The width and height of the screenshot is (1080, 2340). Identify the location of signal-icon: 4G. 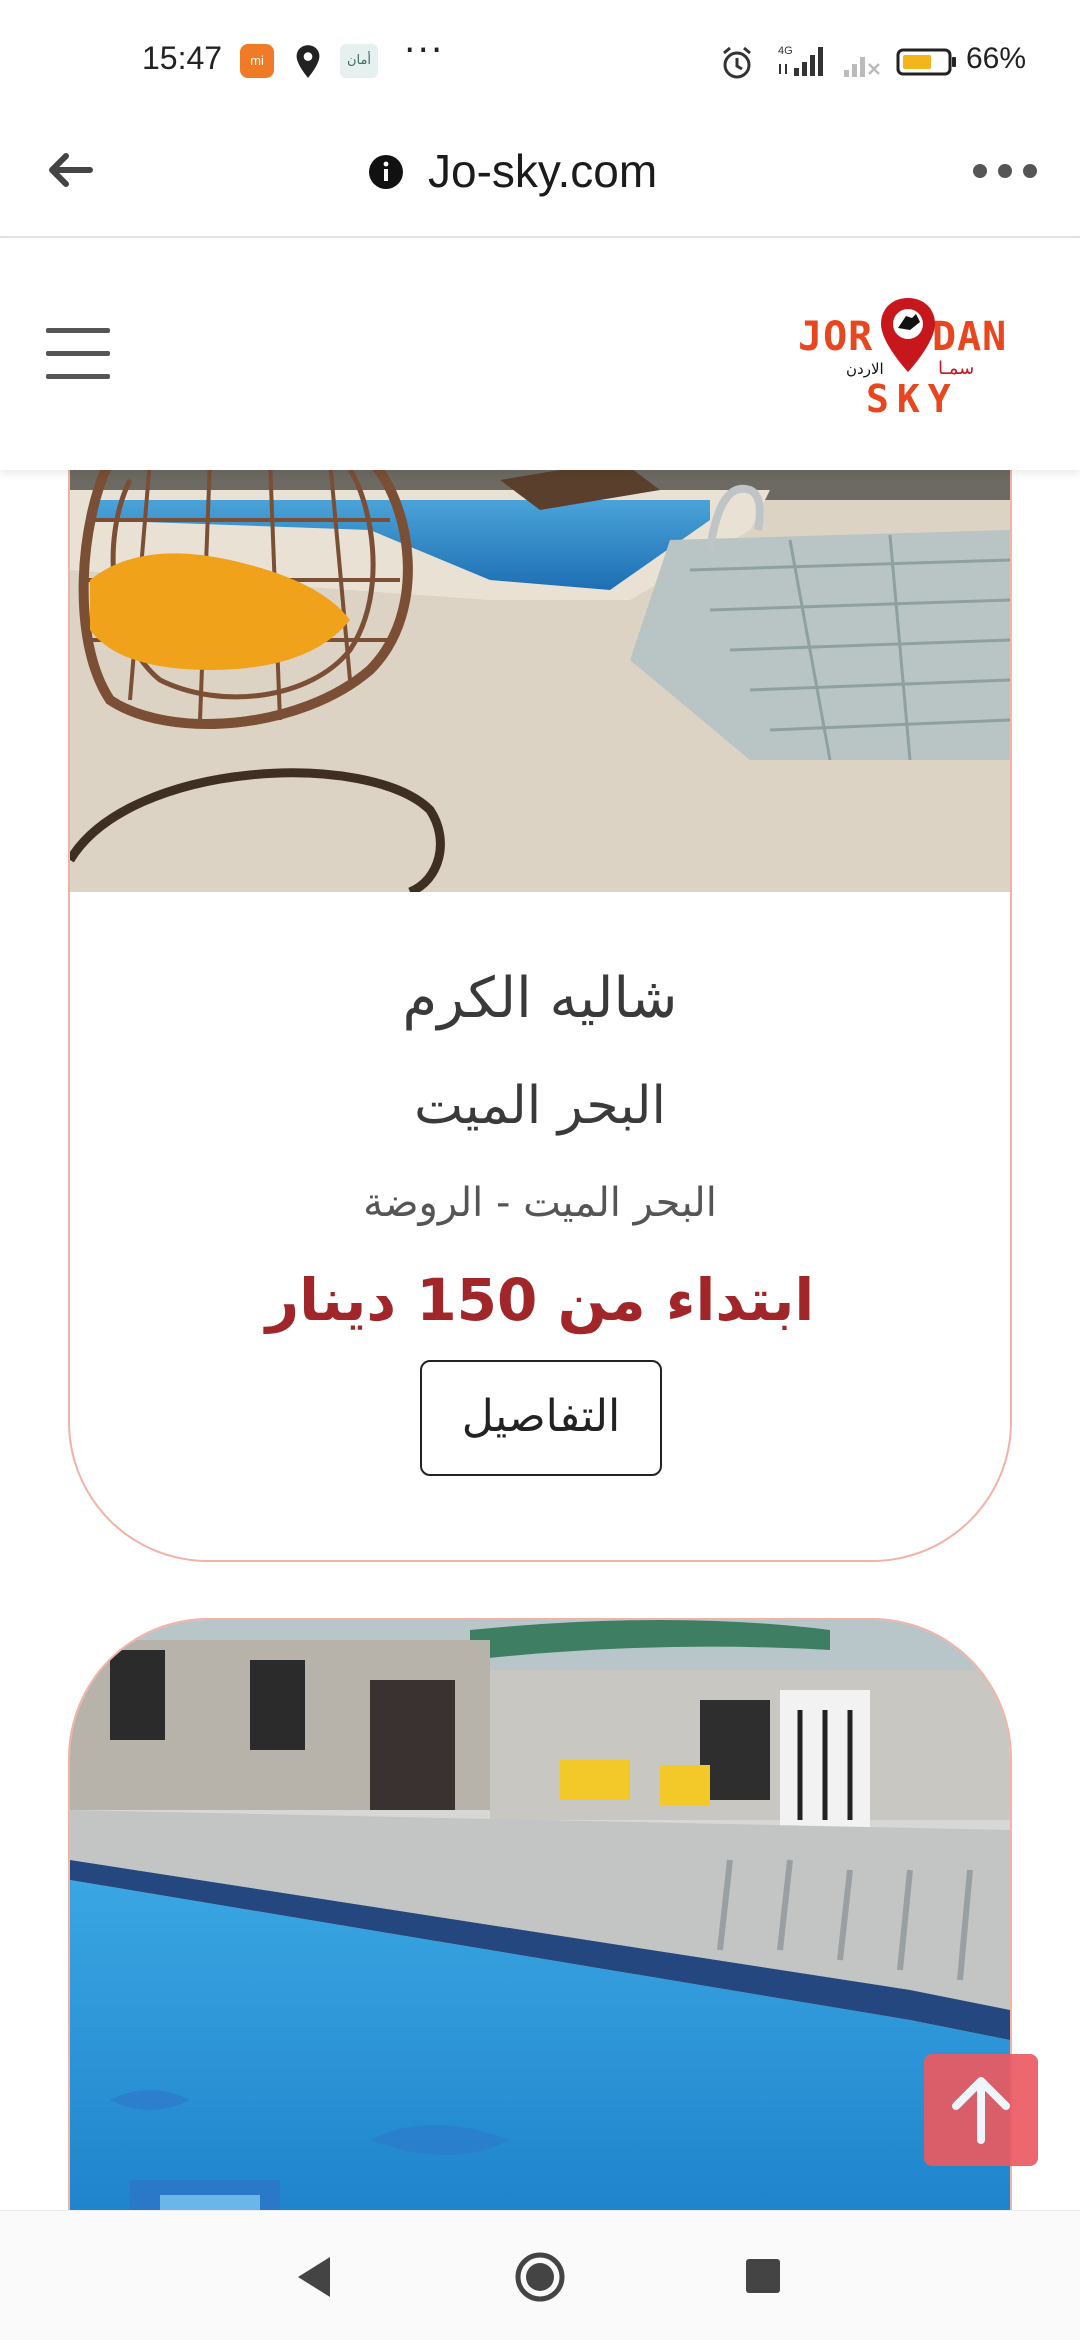
(800, 60).